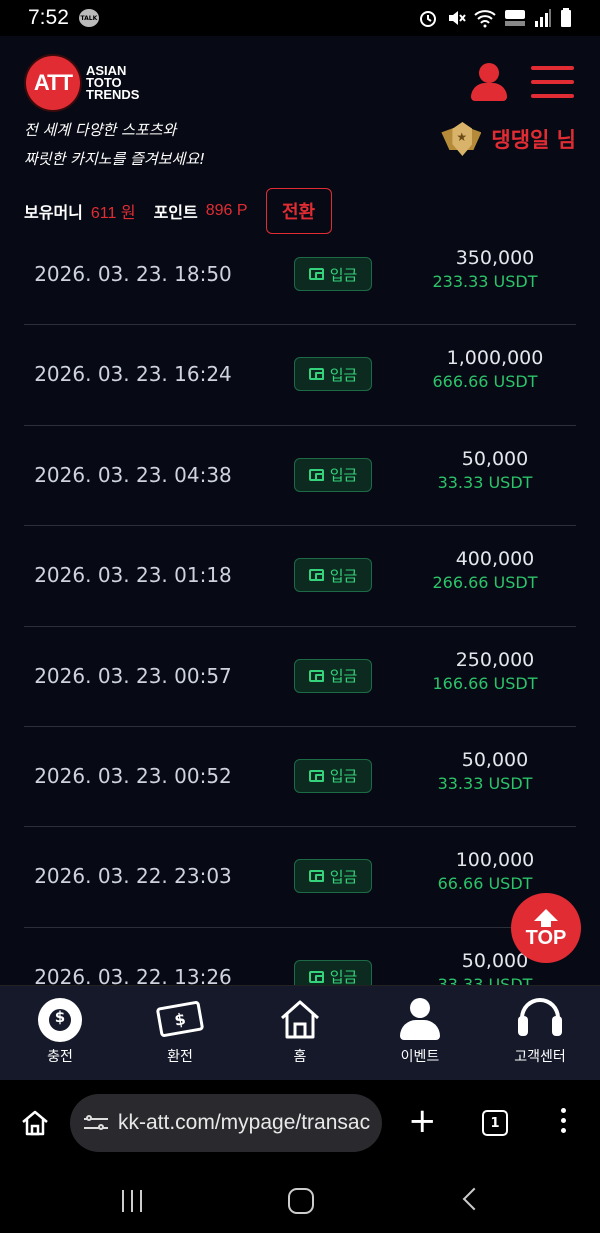 The image size is (600, 1233). Describe the element at coordinates (133, 876) in the screenshot. I see `transaction-datetime: 2026. 03. 22. 23:03` at that location.